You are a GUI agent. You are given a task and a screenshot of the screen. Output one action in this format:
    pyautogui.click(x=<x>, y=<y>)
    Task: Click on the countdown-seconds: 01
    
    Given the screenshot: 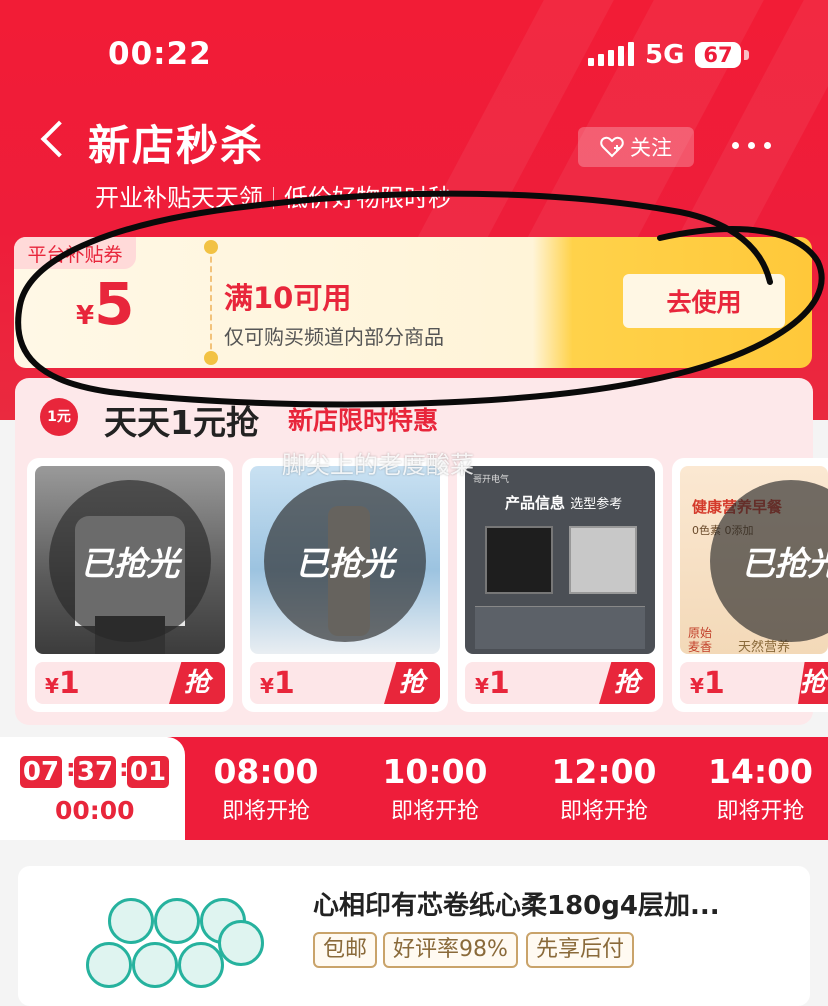 What is the action you would take?
    pyautogui.click(x=148, y=772)
    